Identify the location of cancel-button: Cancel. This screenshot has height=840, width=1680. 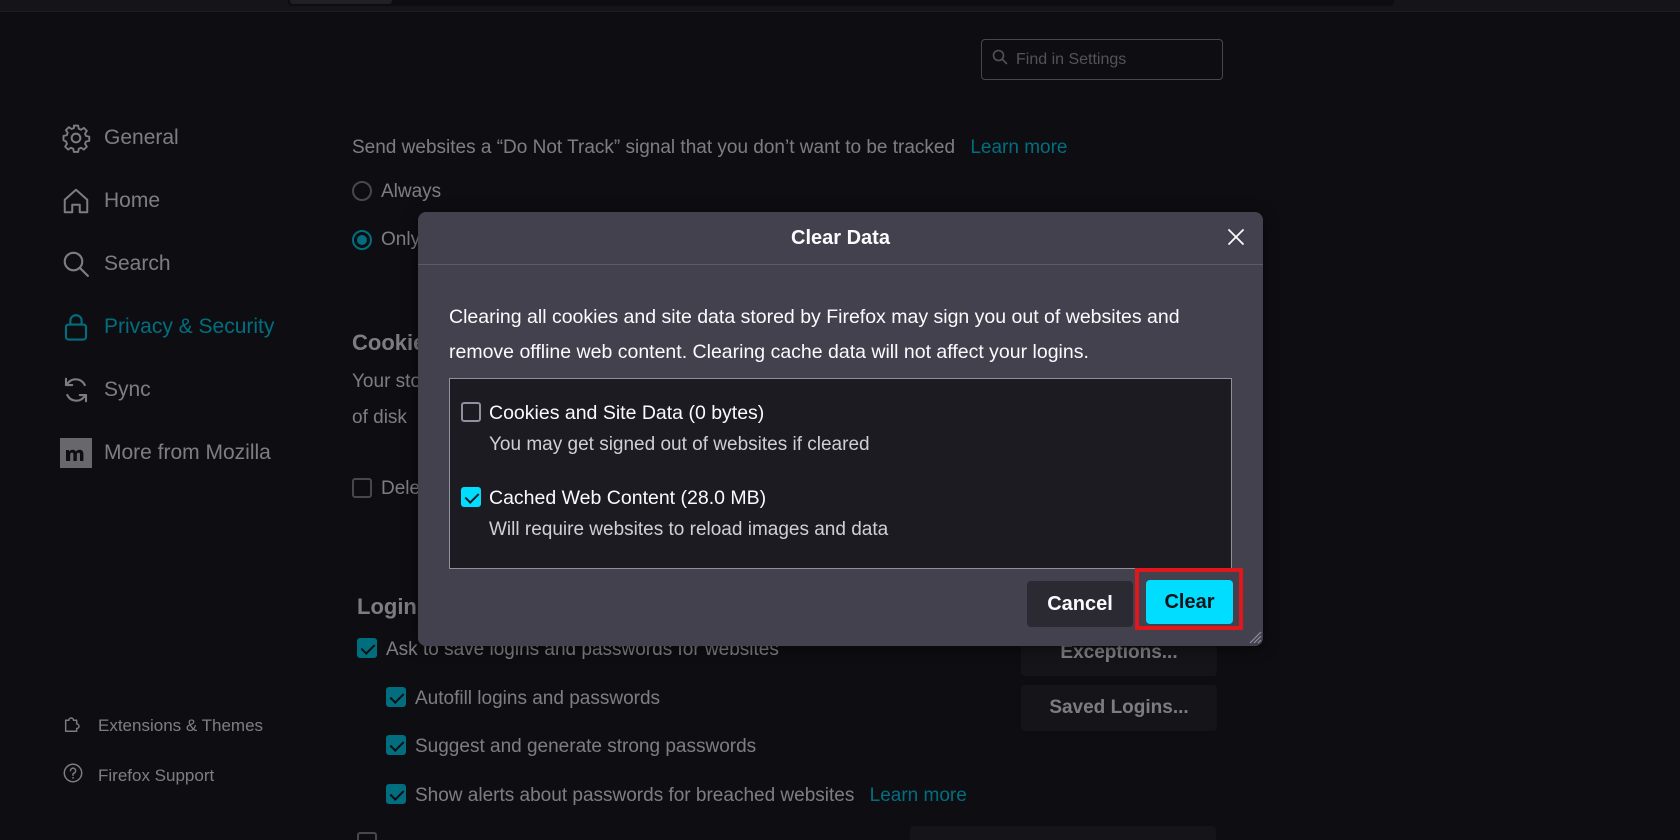
(1080, 604).